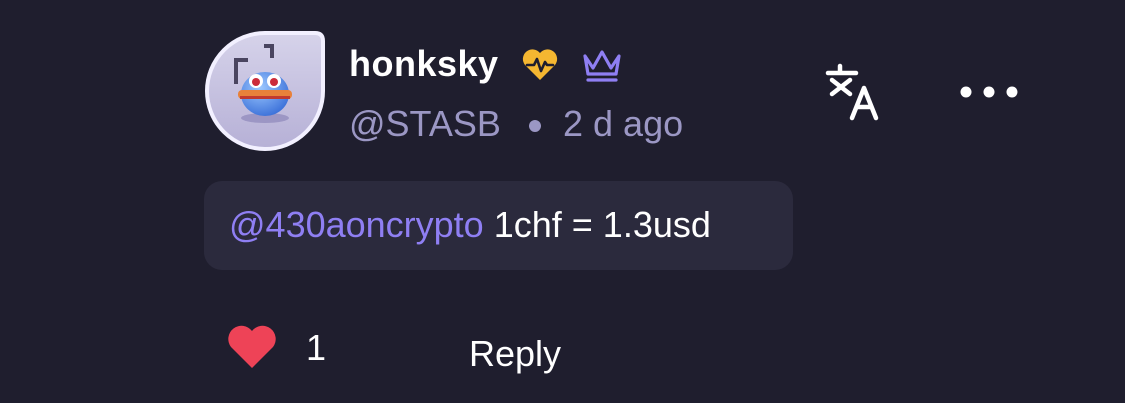 The height and width of the screenshot is (403, 1125). What do you see at coordinates (425, 124) in the screenshot?
I see `user-handle: @STASB` at bounding box center [425, 124].